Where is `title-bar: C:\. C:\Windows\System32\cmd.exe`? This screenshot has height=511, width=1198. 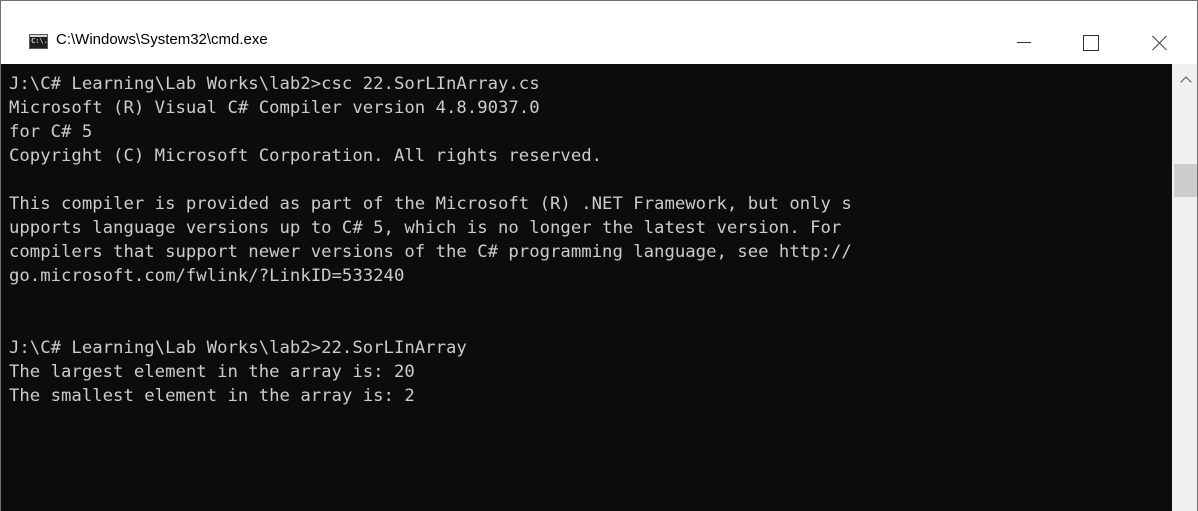 title-bar: C:\. C:\Windows\System32\cmd.exe is located at coordinates (599, 32).